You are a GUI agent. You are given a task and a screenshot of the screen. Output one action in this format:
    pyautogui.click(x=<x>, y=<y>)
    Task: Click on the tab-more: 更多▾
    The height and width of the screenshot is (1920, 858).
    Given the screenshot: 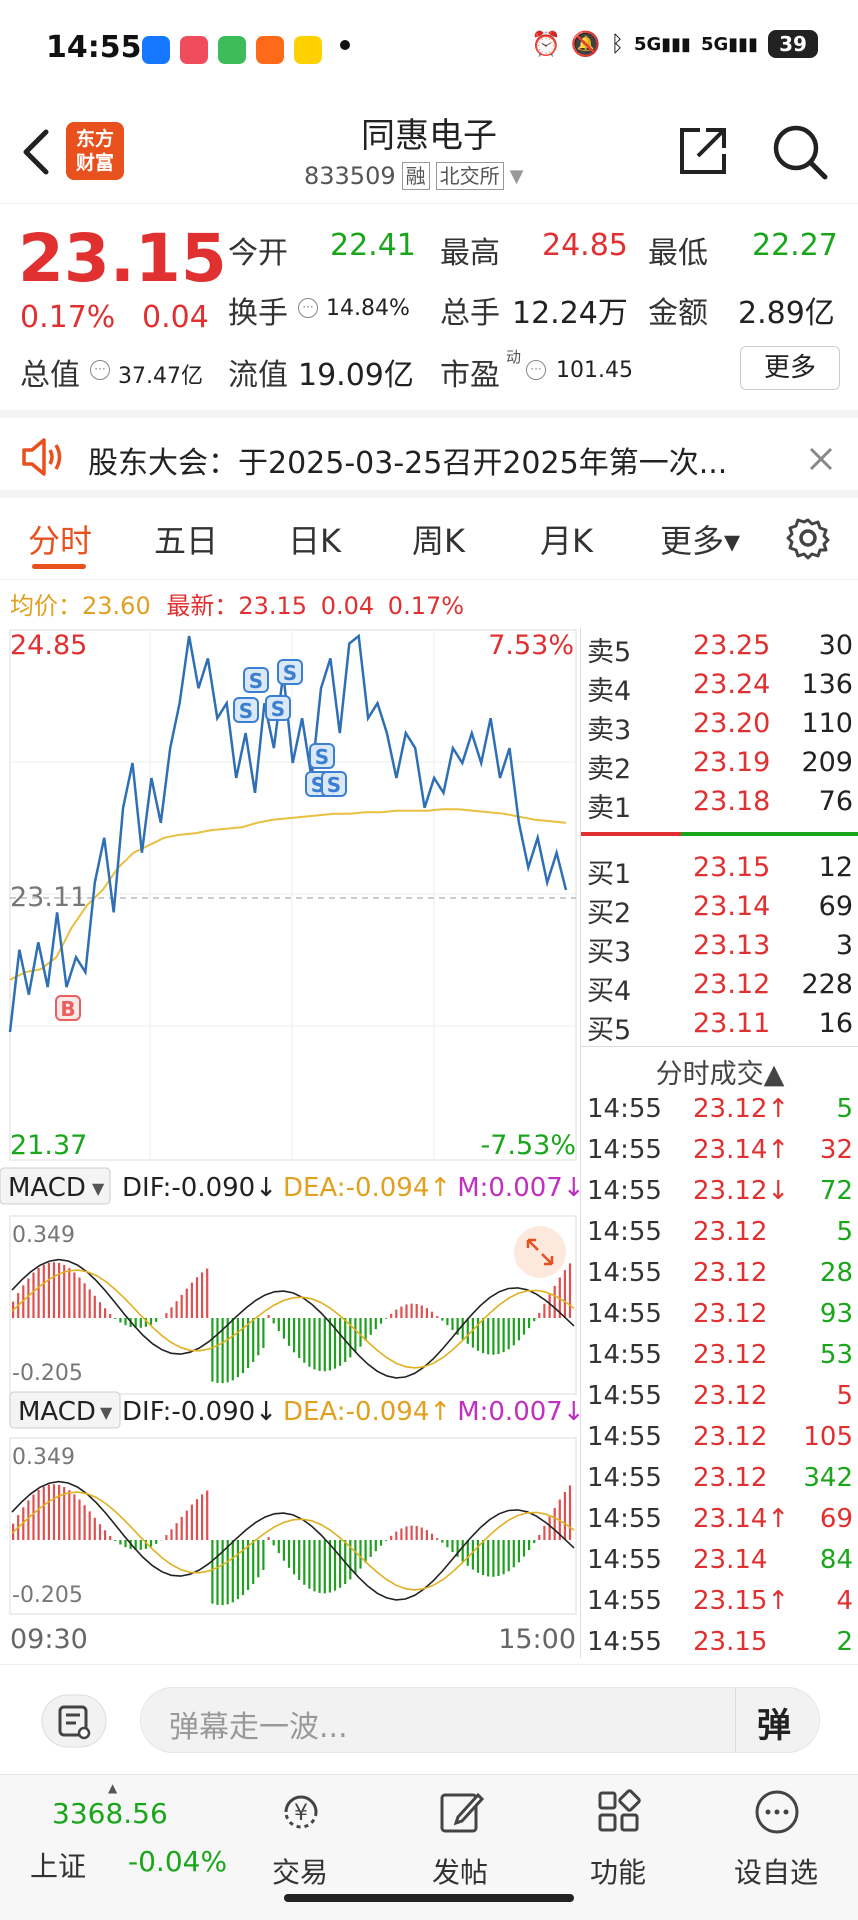 What is the action you would take?
    pyautogui.click(x=700, y=539)
    